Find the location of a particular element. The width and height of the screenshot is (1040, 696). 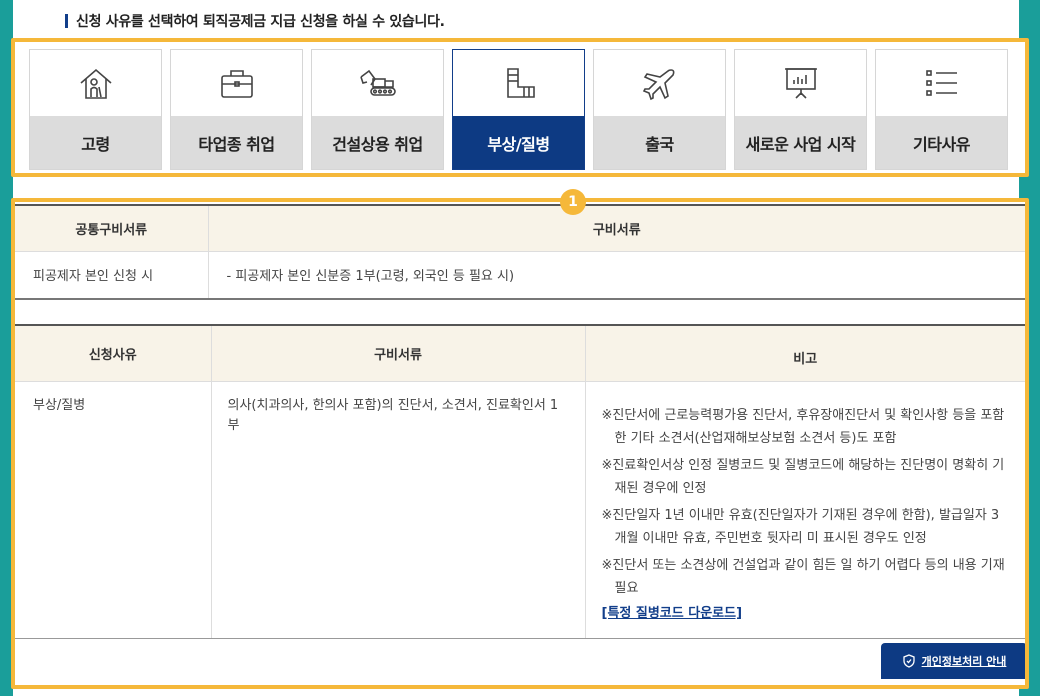

tab-label: 건설상용 취업 is located at coordinates (377, 142).